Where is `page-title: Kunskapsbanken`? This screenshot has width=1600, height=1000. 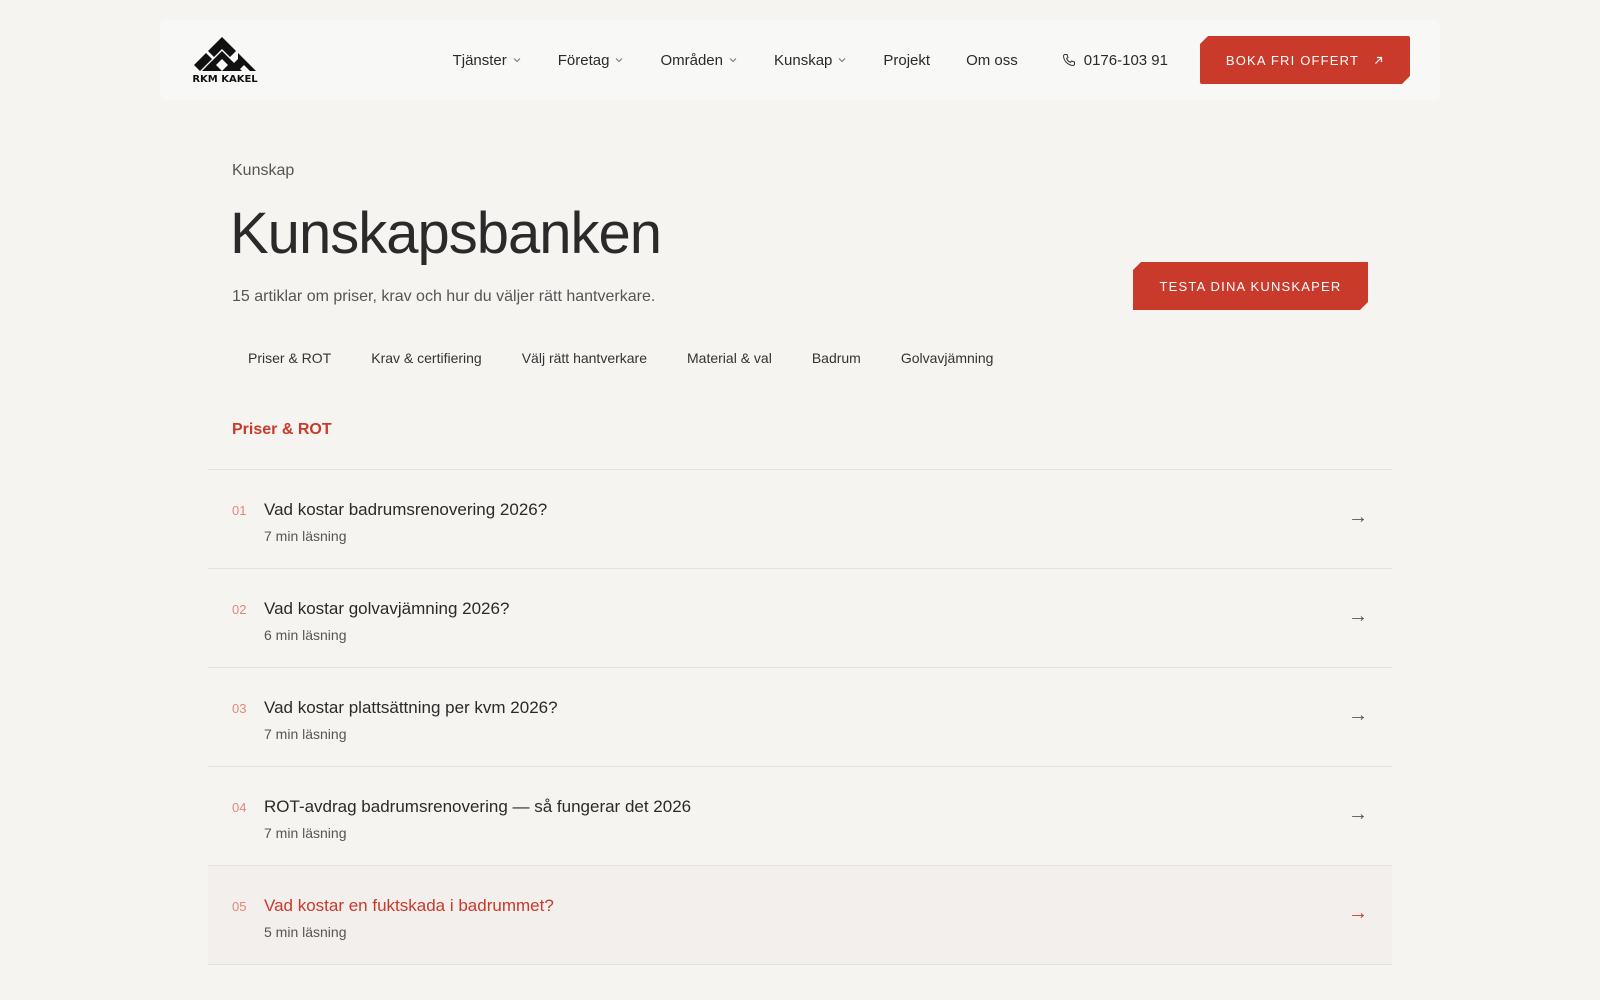
page-title: Kunskapsbanken is located at coordinates (446, 233).